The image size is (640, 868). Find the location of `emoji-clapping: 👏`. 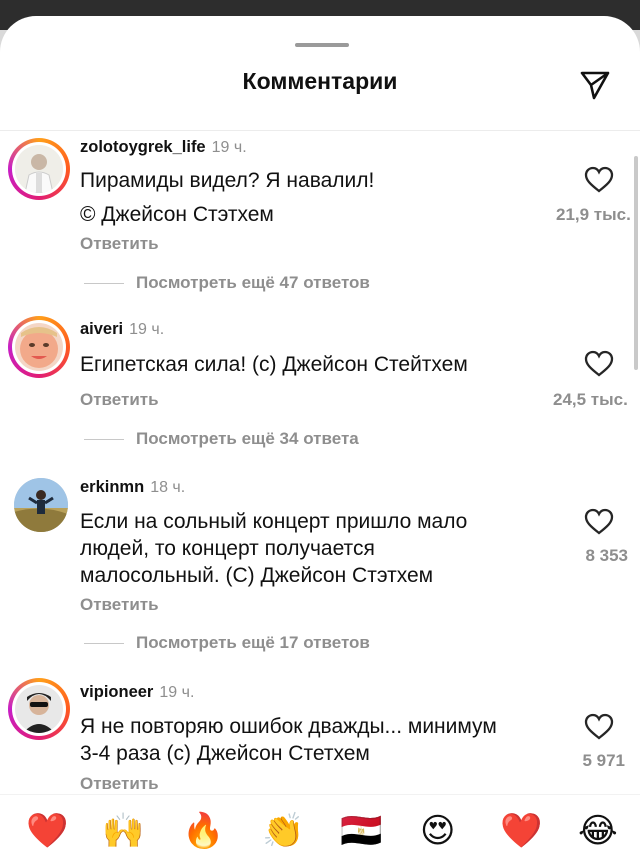

emoji-clapping: 👏 is located at coordinates (283, 831).